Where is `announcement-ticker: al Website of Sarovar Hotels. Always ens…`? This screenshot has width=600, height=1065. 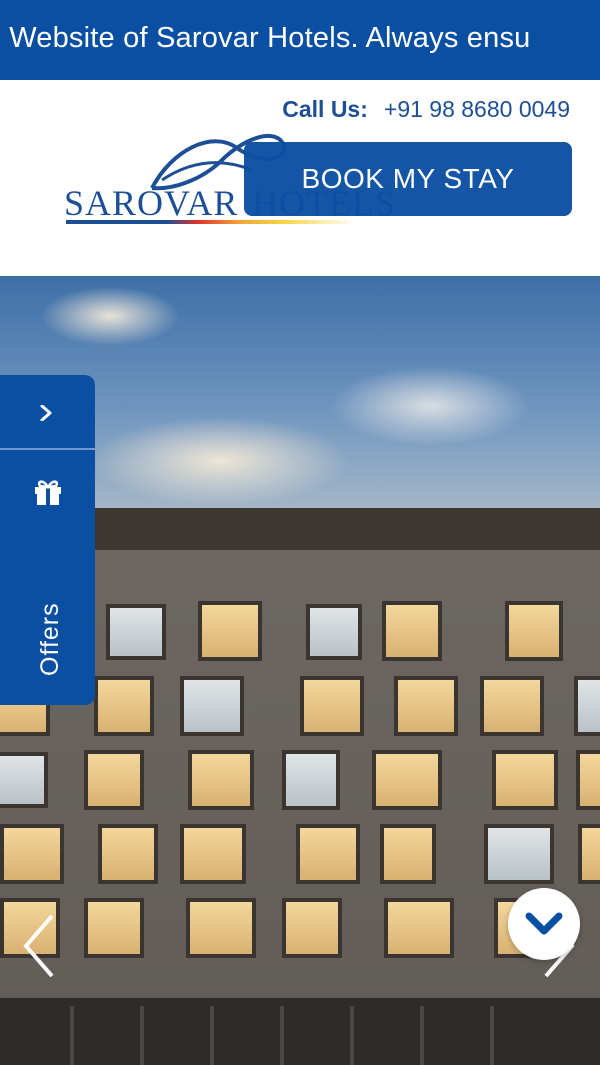 announcement-ticker: al Website of Sarovar Hotels. Always ens… is located at coordinates (300, 40).